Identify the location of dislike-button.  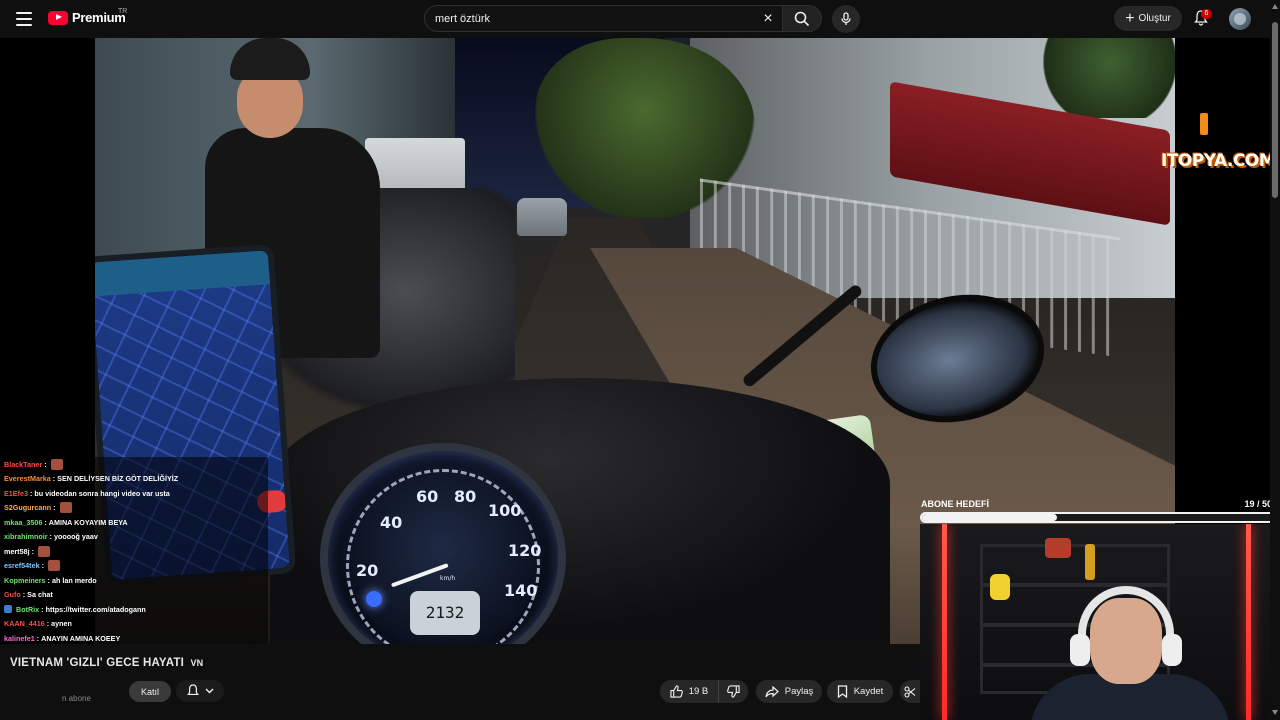
(733, 691).